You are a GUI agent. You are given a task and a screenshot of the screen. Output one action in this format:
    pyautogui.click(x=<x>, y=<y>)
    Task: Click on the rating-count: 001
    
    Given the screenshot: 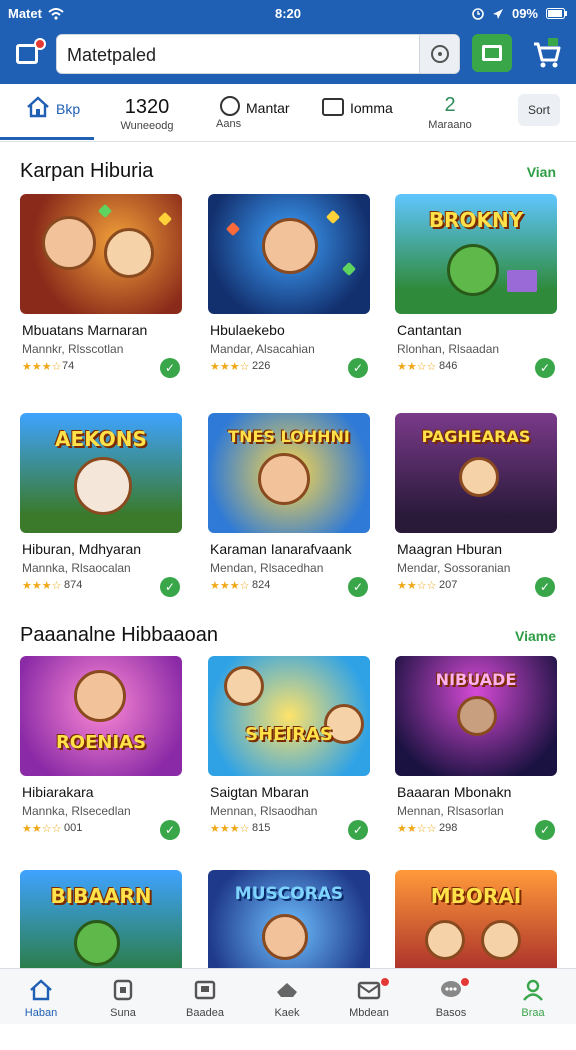 What is the action you would take?
    pyautogui.click(x=73, y=828)
    